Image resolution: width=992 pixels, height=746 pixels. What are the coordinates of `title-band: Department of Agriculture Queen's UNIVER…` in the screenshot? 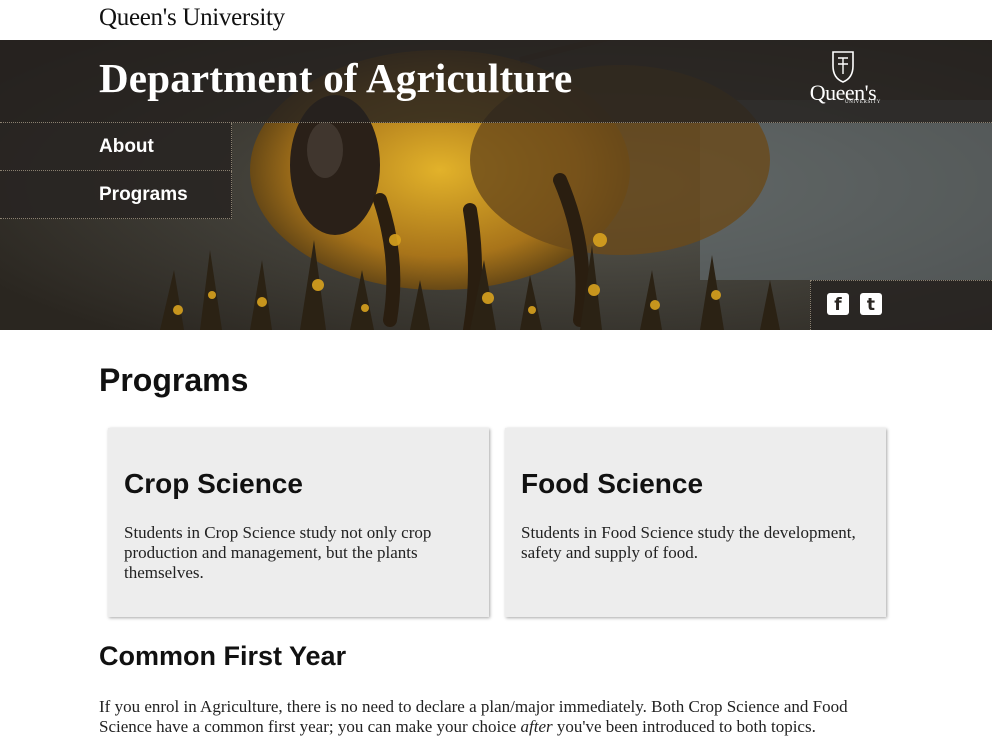 It's located at (496, 81).